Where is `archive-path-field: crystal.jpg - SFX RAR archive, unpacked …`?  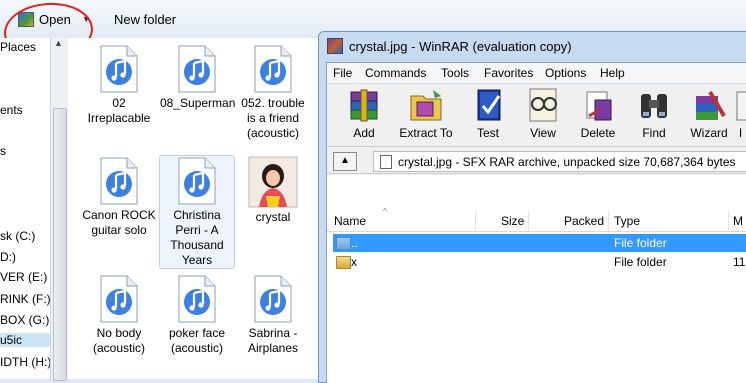 archive-path-field: crystal.jpg - SFX RAR archive, unpacked … is located at coordinates (559, 161).